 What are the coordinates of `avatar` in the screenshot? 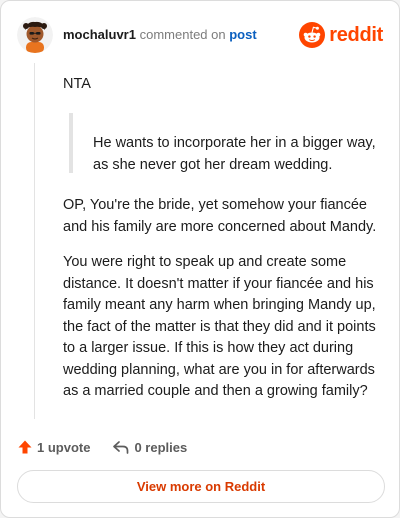 It's located at (35, 35).